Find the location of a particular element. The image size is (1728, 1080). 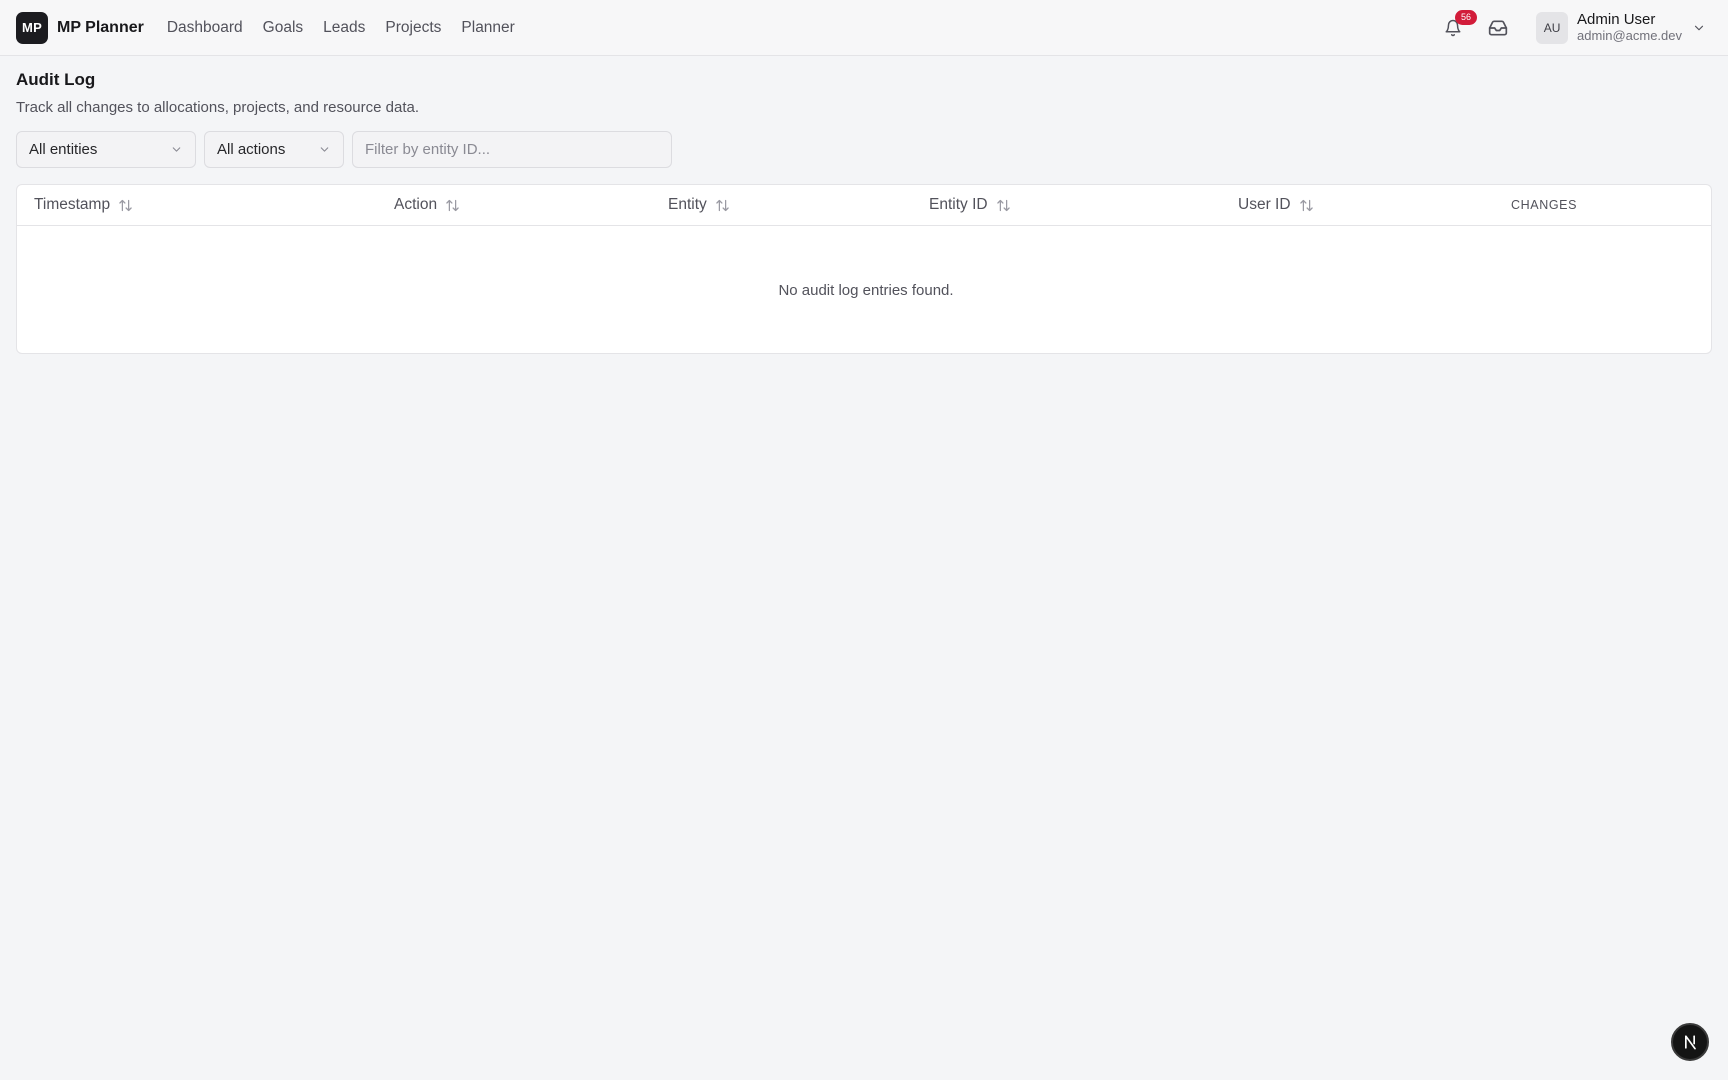

n-logo-icon is located at coordinates (1690, 1042).